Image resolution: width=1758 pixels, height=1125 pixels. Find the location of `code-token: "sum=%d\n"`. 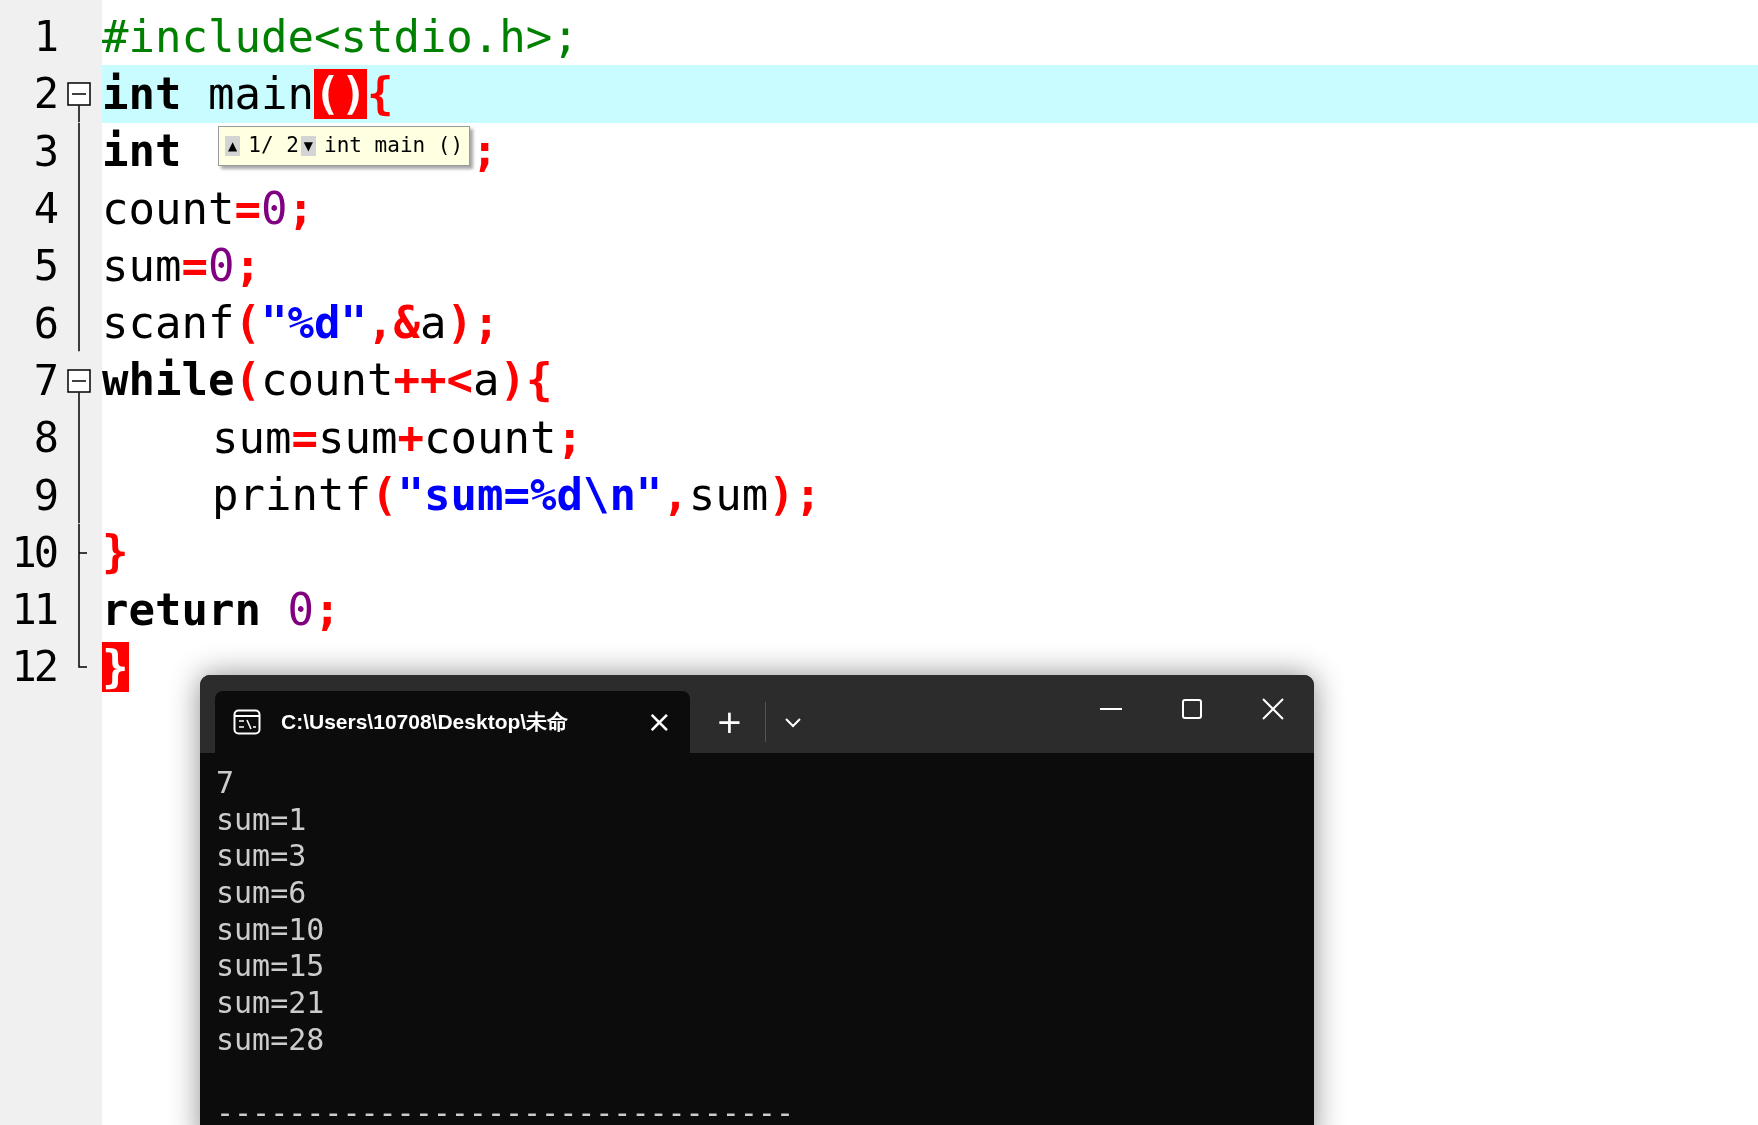

code-token: "sum=%d\n" is located at coordinates (530, 495).